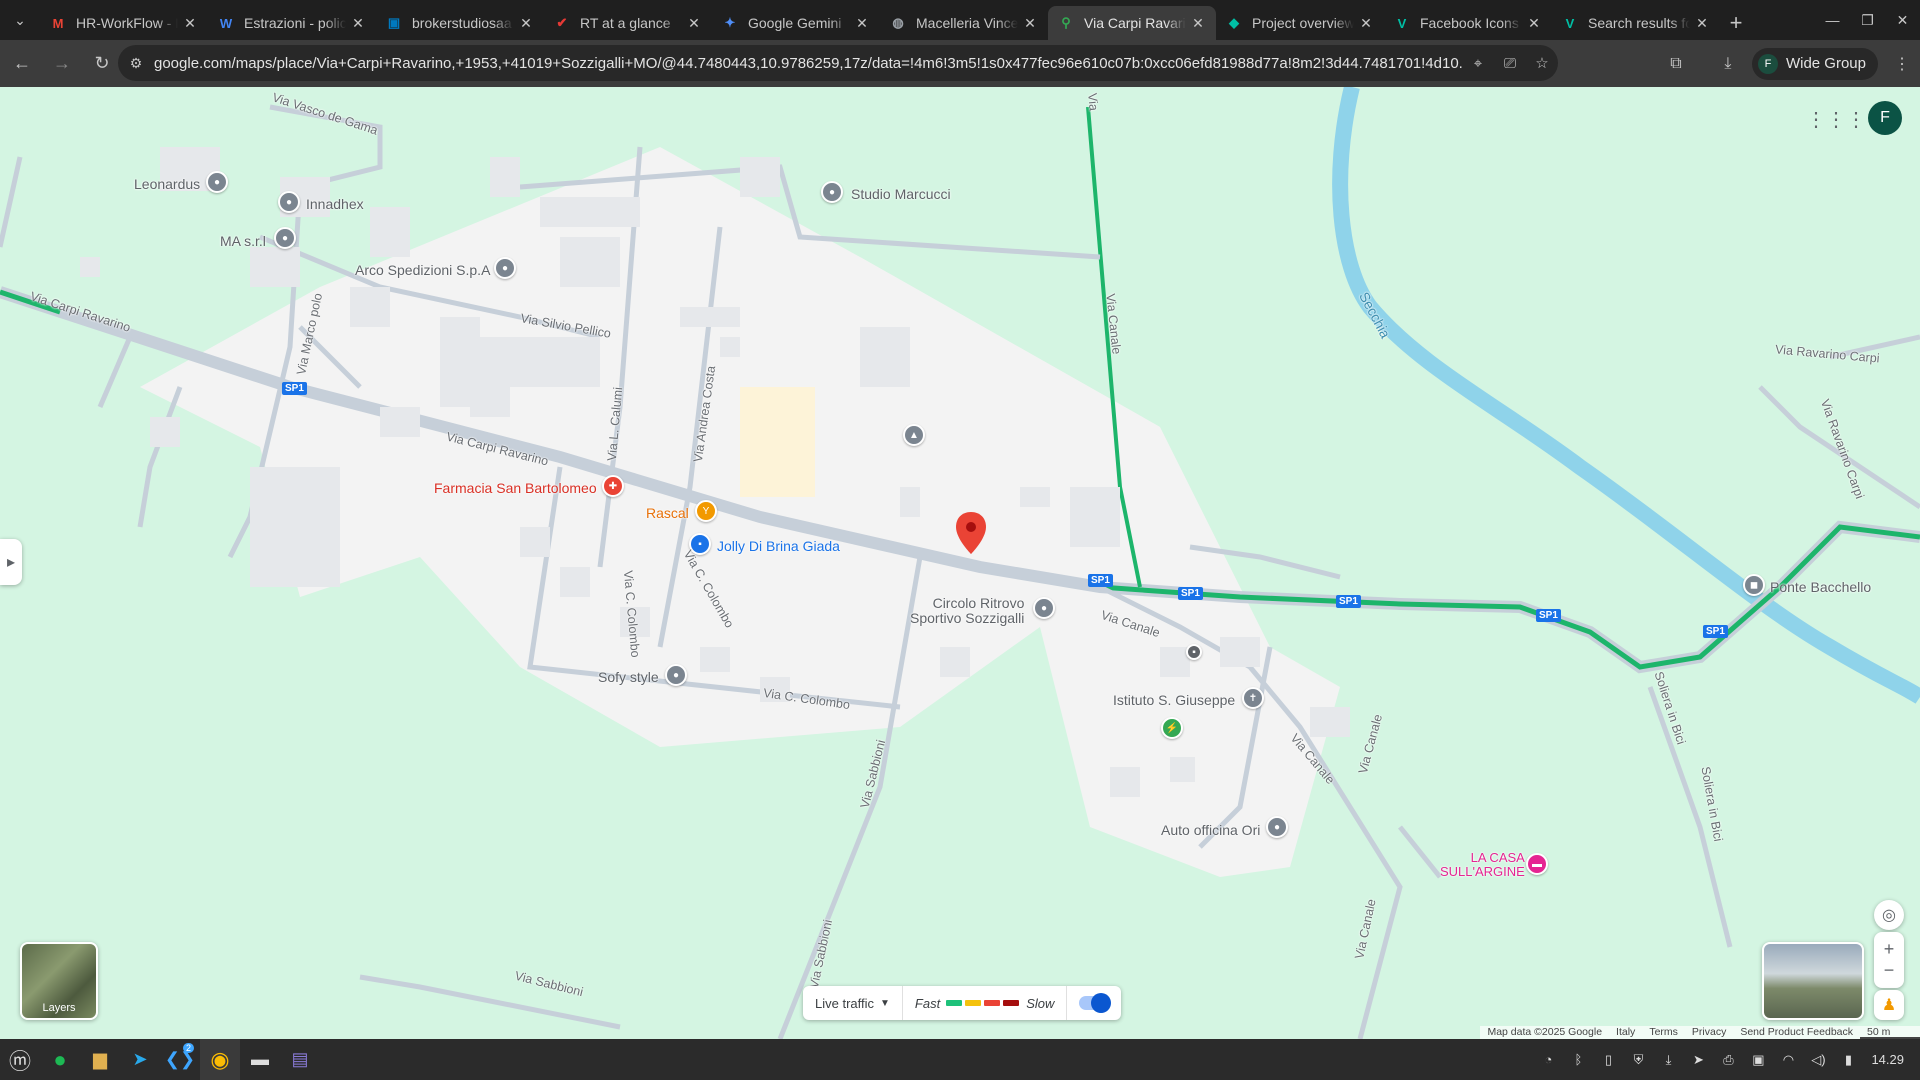 This screenshot has width=1920, height=1080. What do you see at coordinates (964, 23) in the screenshot?
I see `browser-tab: ◍ Macelleria Vince ✕` at bounding box center [964, 23].